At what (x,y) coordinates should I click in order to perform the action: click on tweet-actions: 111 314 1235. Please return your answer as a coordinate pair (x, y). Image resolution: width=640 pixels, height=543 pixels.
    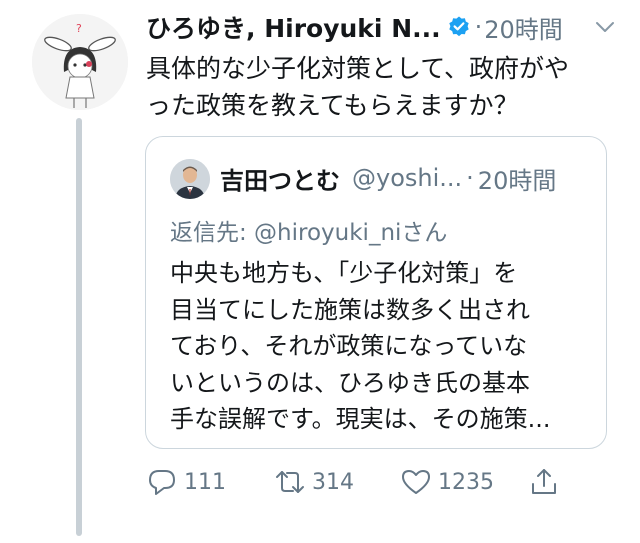
    Looking at the image, I should click on (361, 482).